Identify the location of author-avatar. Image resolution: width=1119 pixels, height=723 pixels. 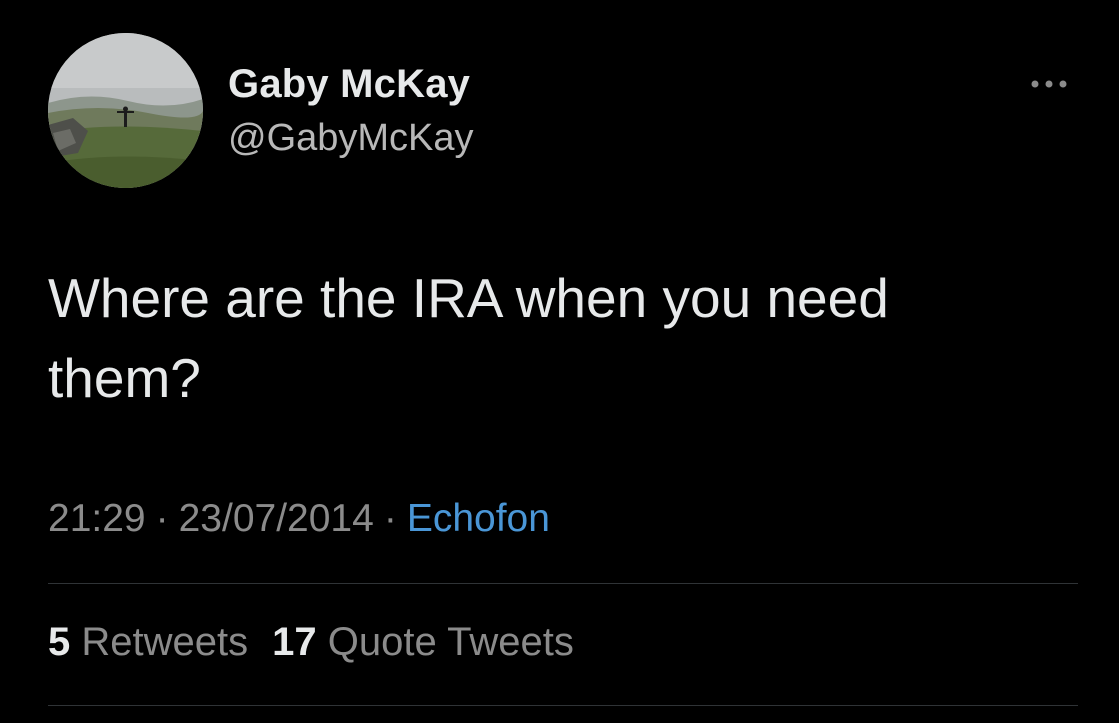
(125, 110).